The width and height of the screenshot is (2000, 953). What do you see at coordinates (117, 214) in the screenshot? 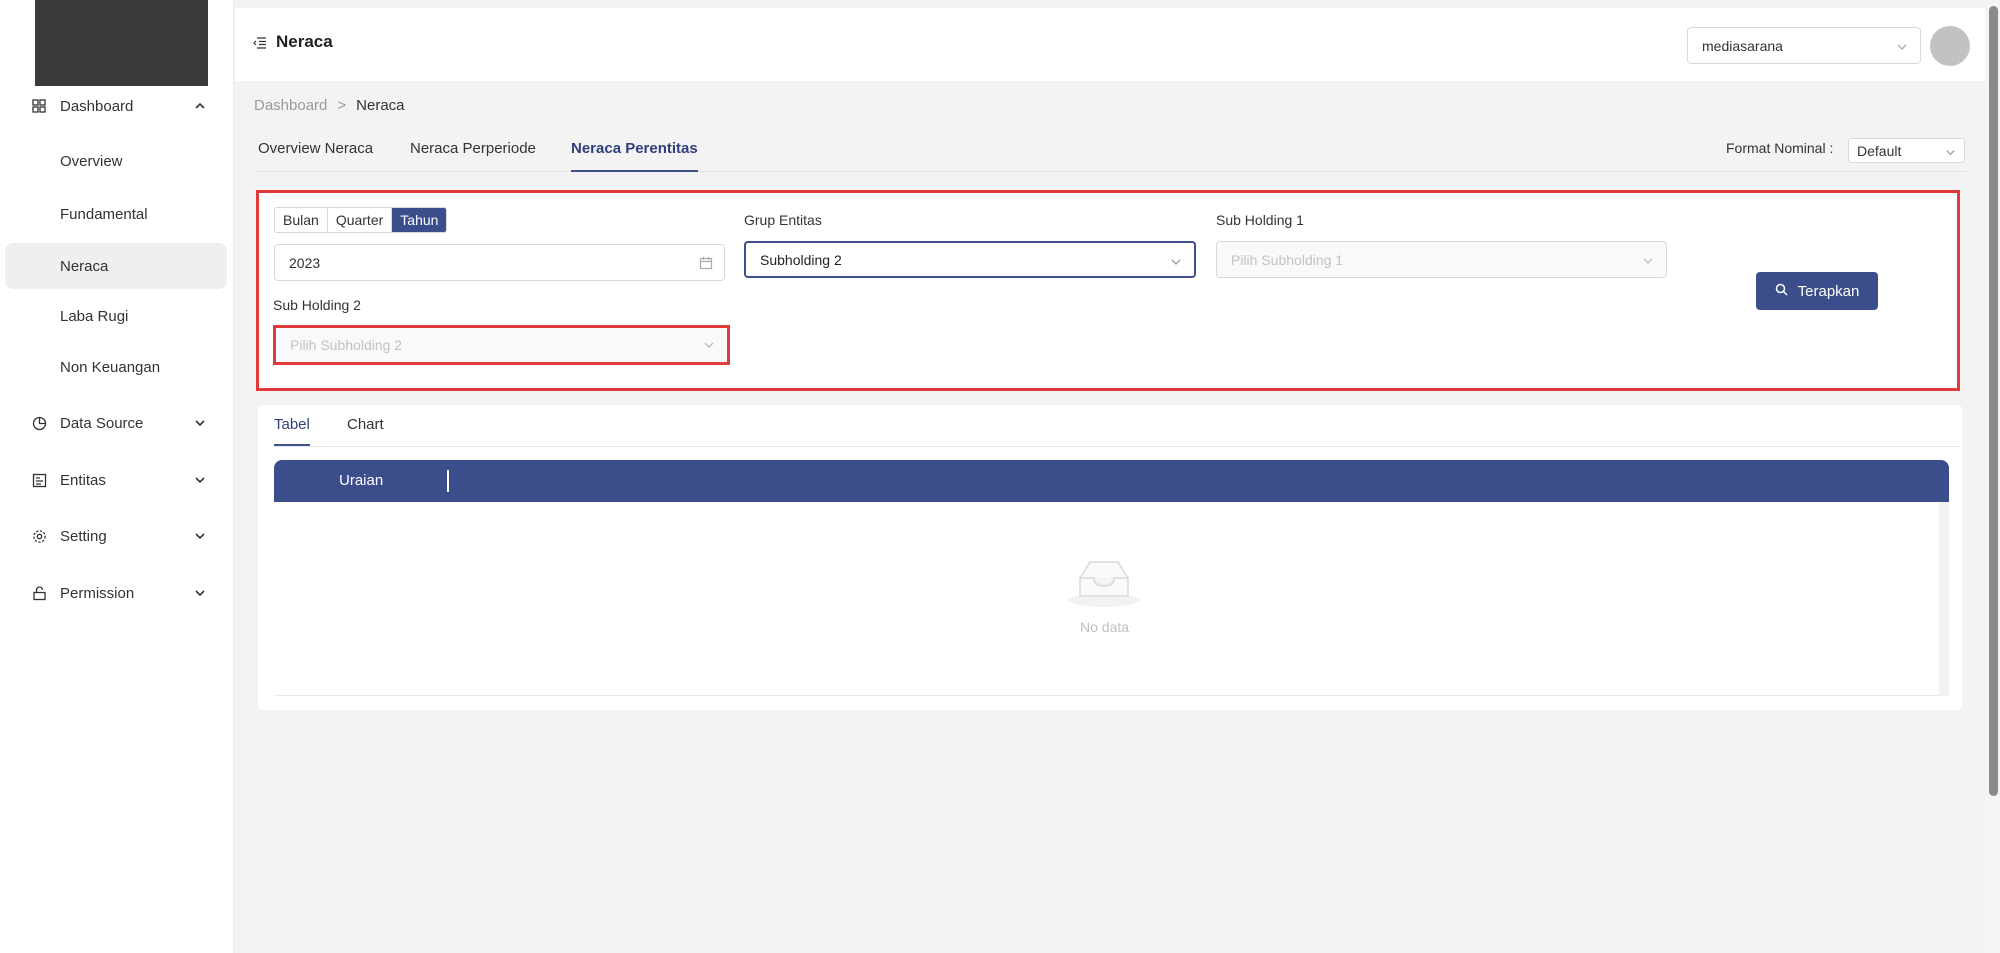
I see `sidebar-subitem-fundamental: Fundamental` at bounding box center [117, 214].